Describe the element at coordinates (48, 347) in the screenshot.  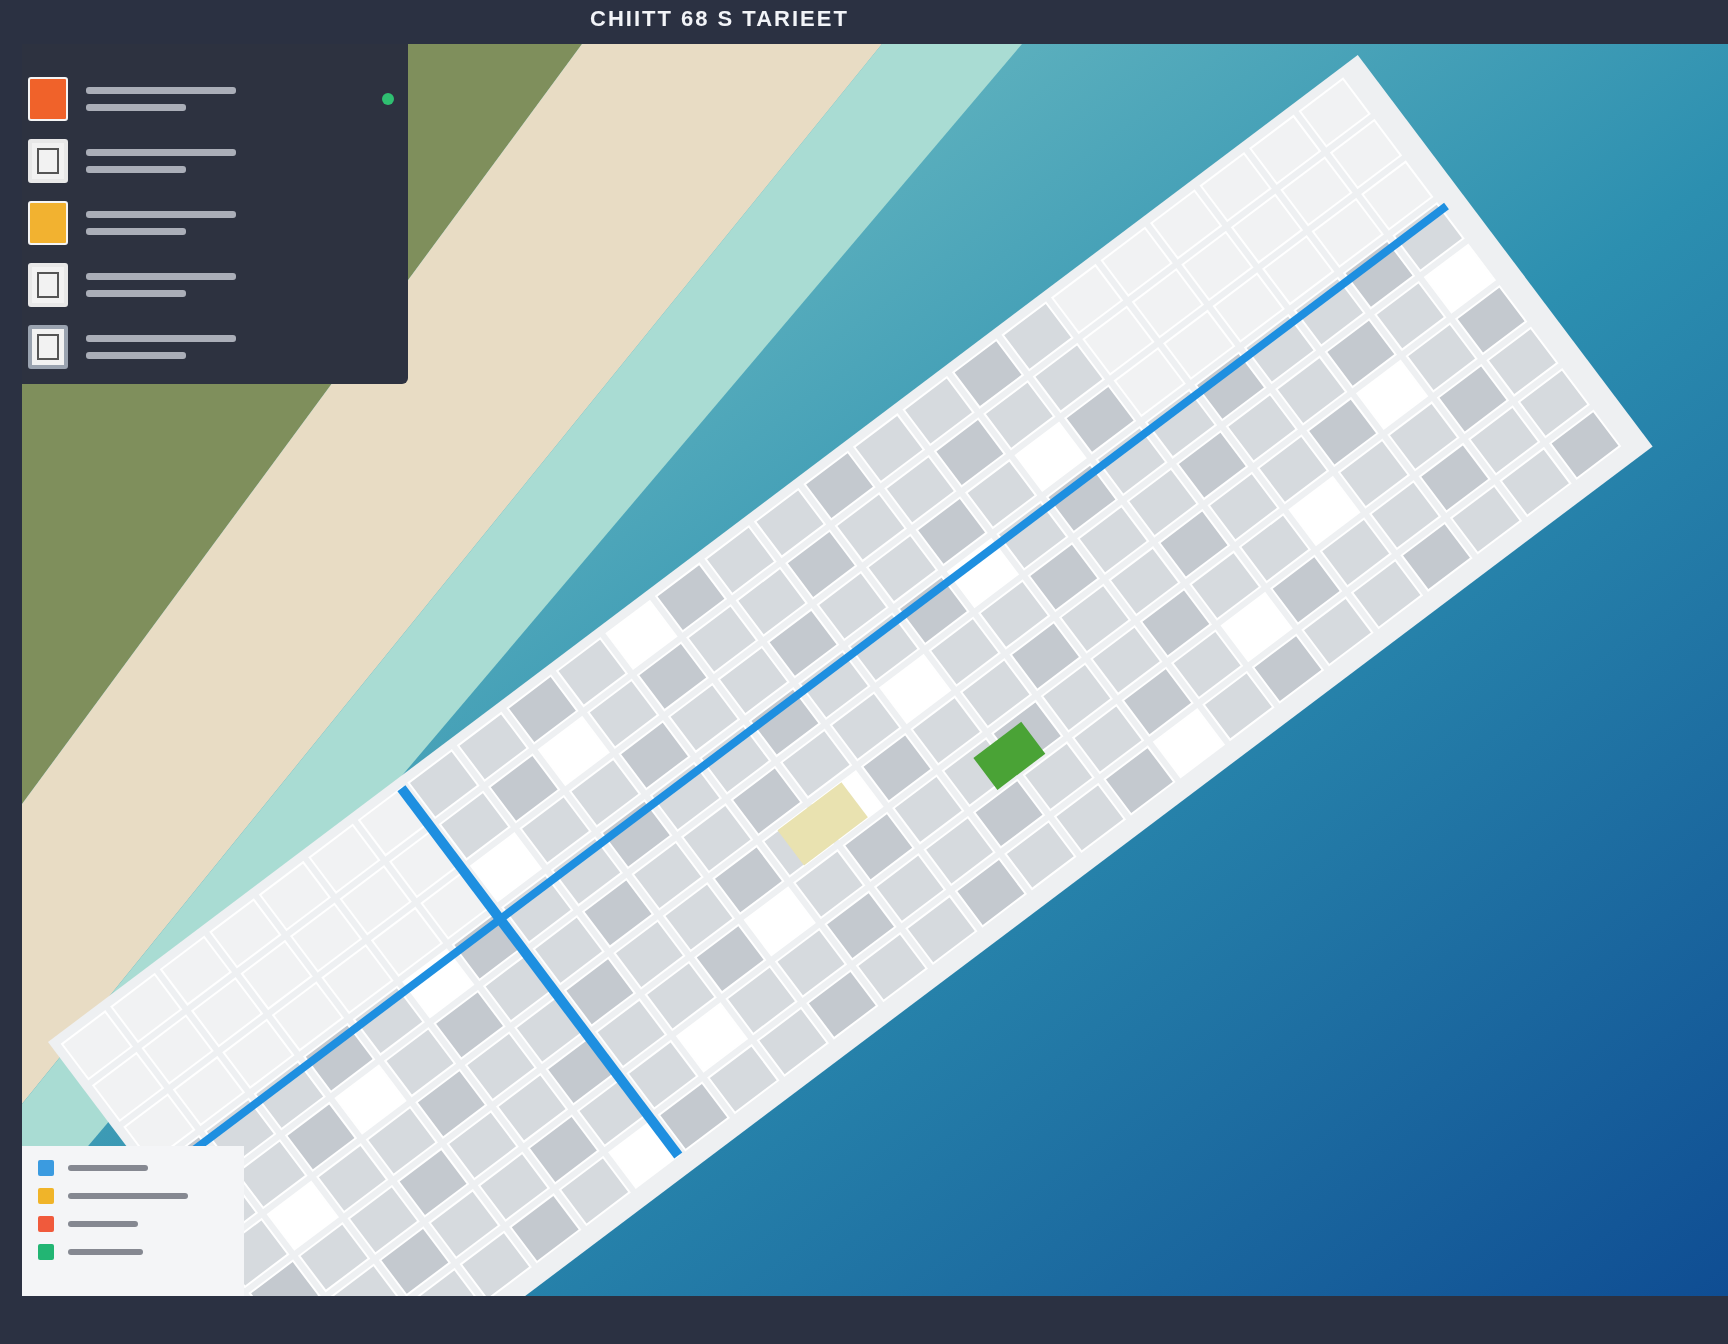
I see `layer-icon` at that location.